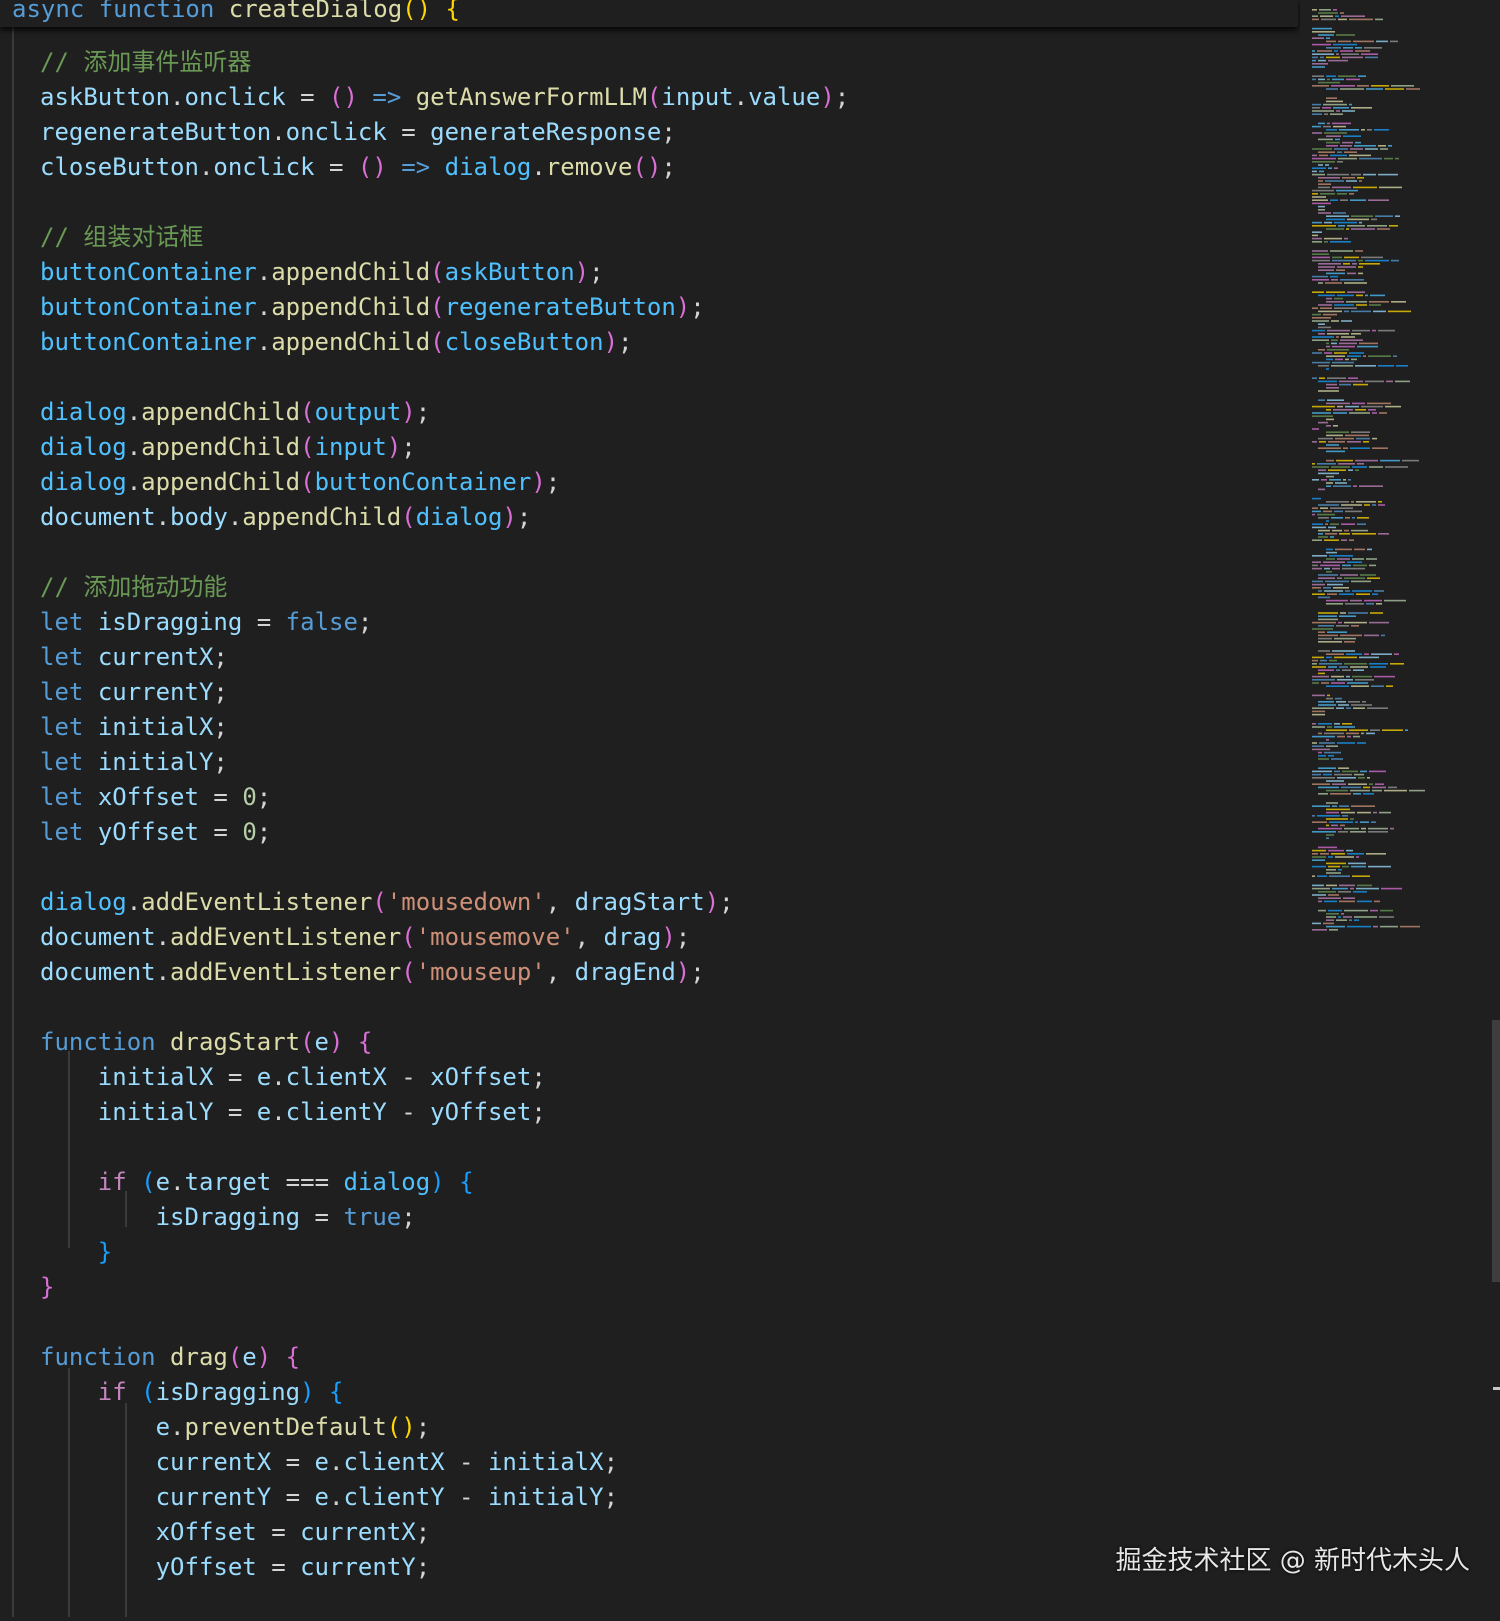  Describe the element at coordinates (293, 1112) in the screenshot. I see `code-line: initialY = e.clientY - yOffset;` at that location.